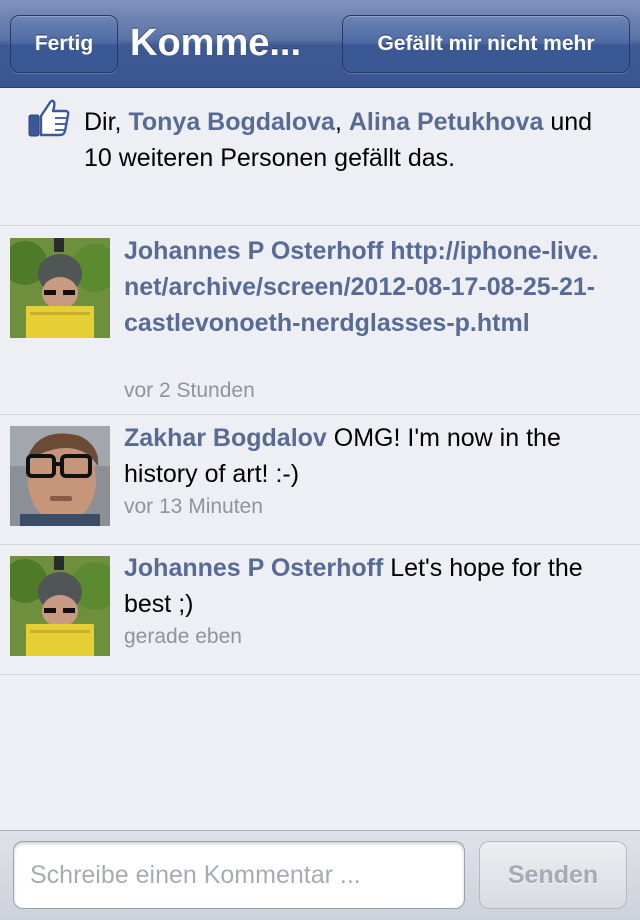 Image resolution: width=640 pixels, height=920 pixels. I want to click on comment-timestamp: vor 2 Stunden, so click(189, 390).